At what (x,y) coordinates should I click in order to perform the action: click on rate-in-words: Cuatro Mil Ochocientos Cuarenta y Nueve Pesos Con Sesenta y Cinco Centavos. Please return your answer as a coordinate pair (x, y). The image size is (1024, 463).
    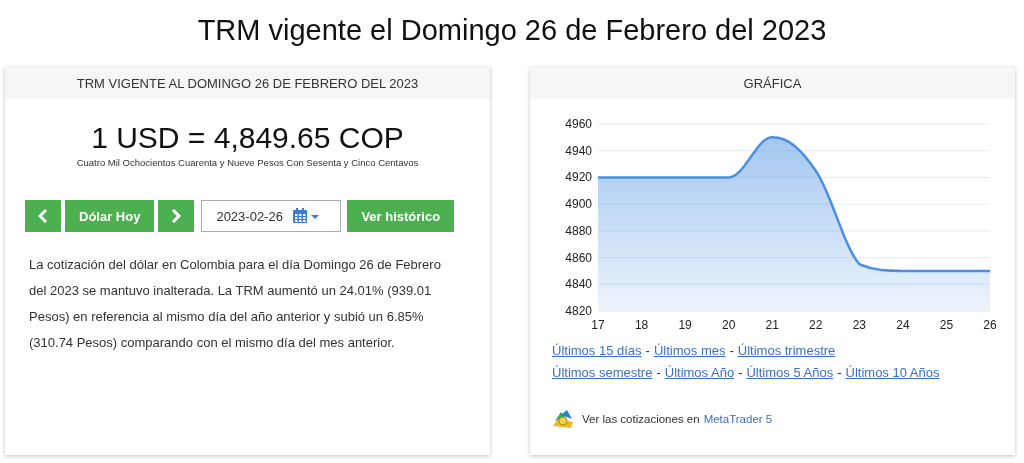
    Looking at the image, I should click on (247, 162).